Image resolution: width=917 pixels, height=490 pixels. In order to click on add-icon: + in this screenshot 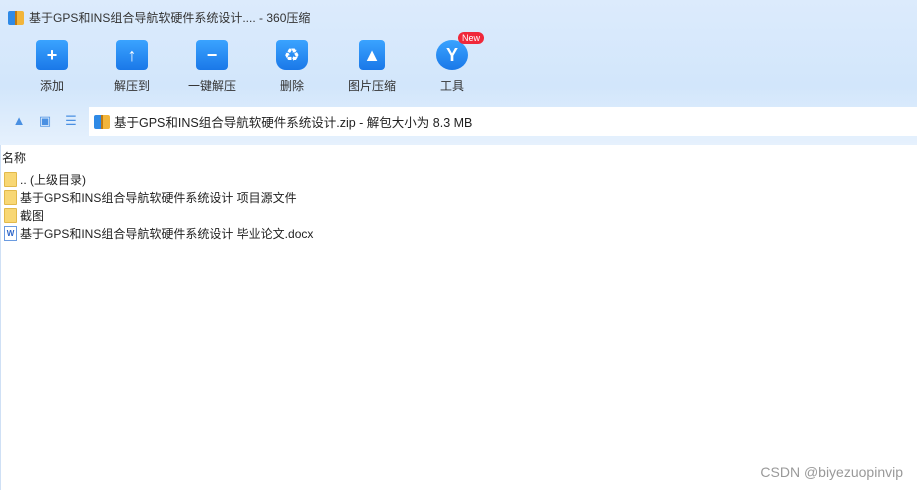, I will do `click(52, 55)`.